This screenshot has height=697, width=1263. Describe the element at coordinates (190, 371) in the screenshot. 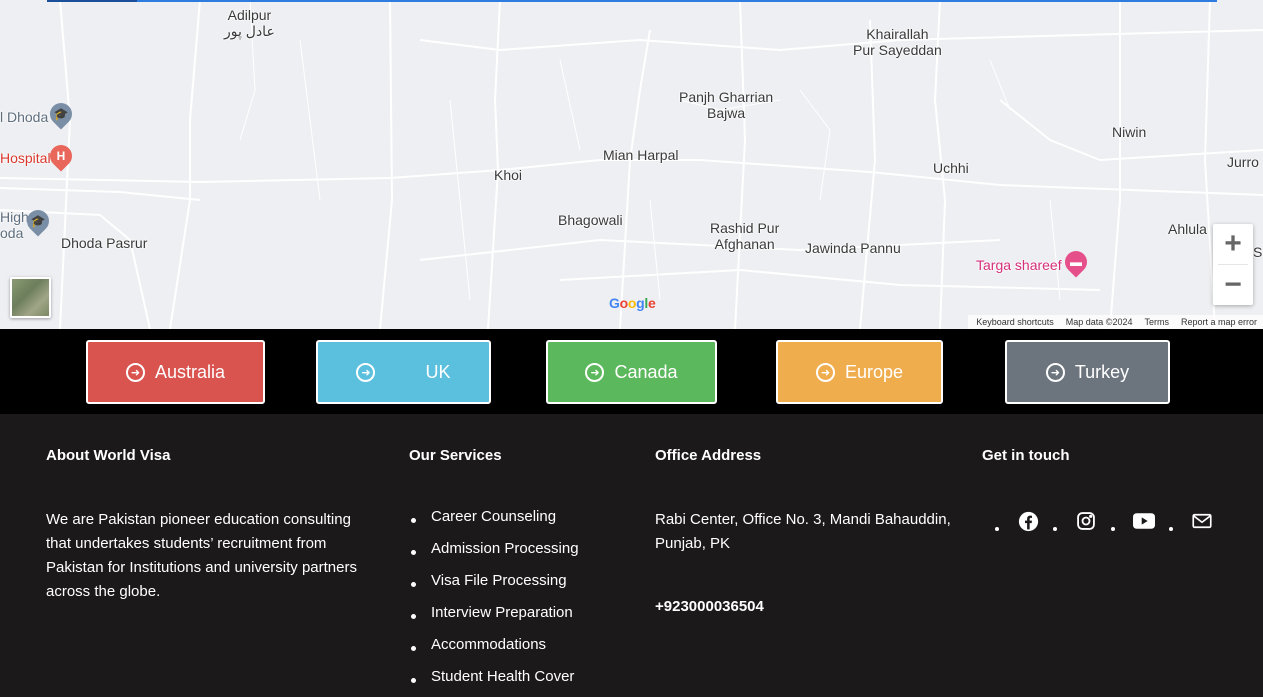

I see `country-button-label: Australia` at that location.